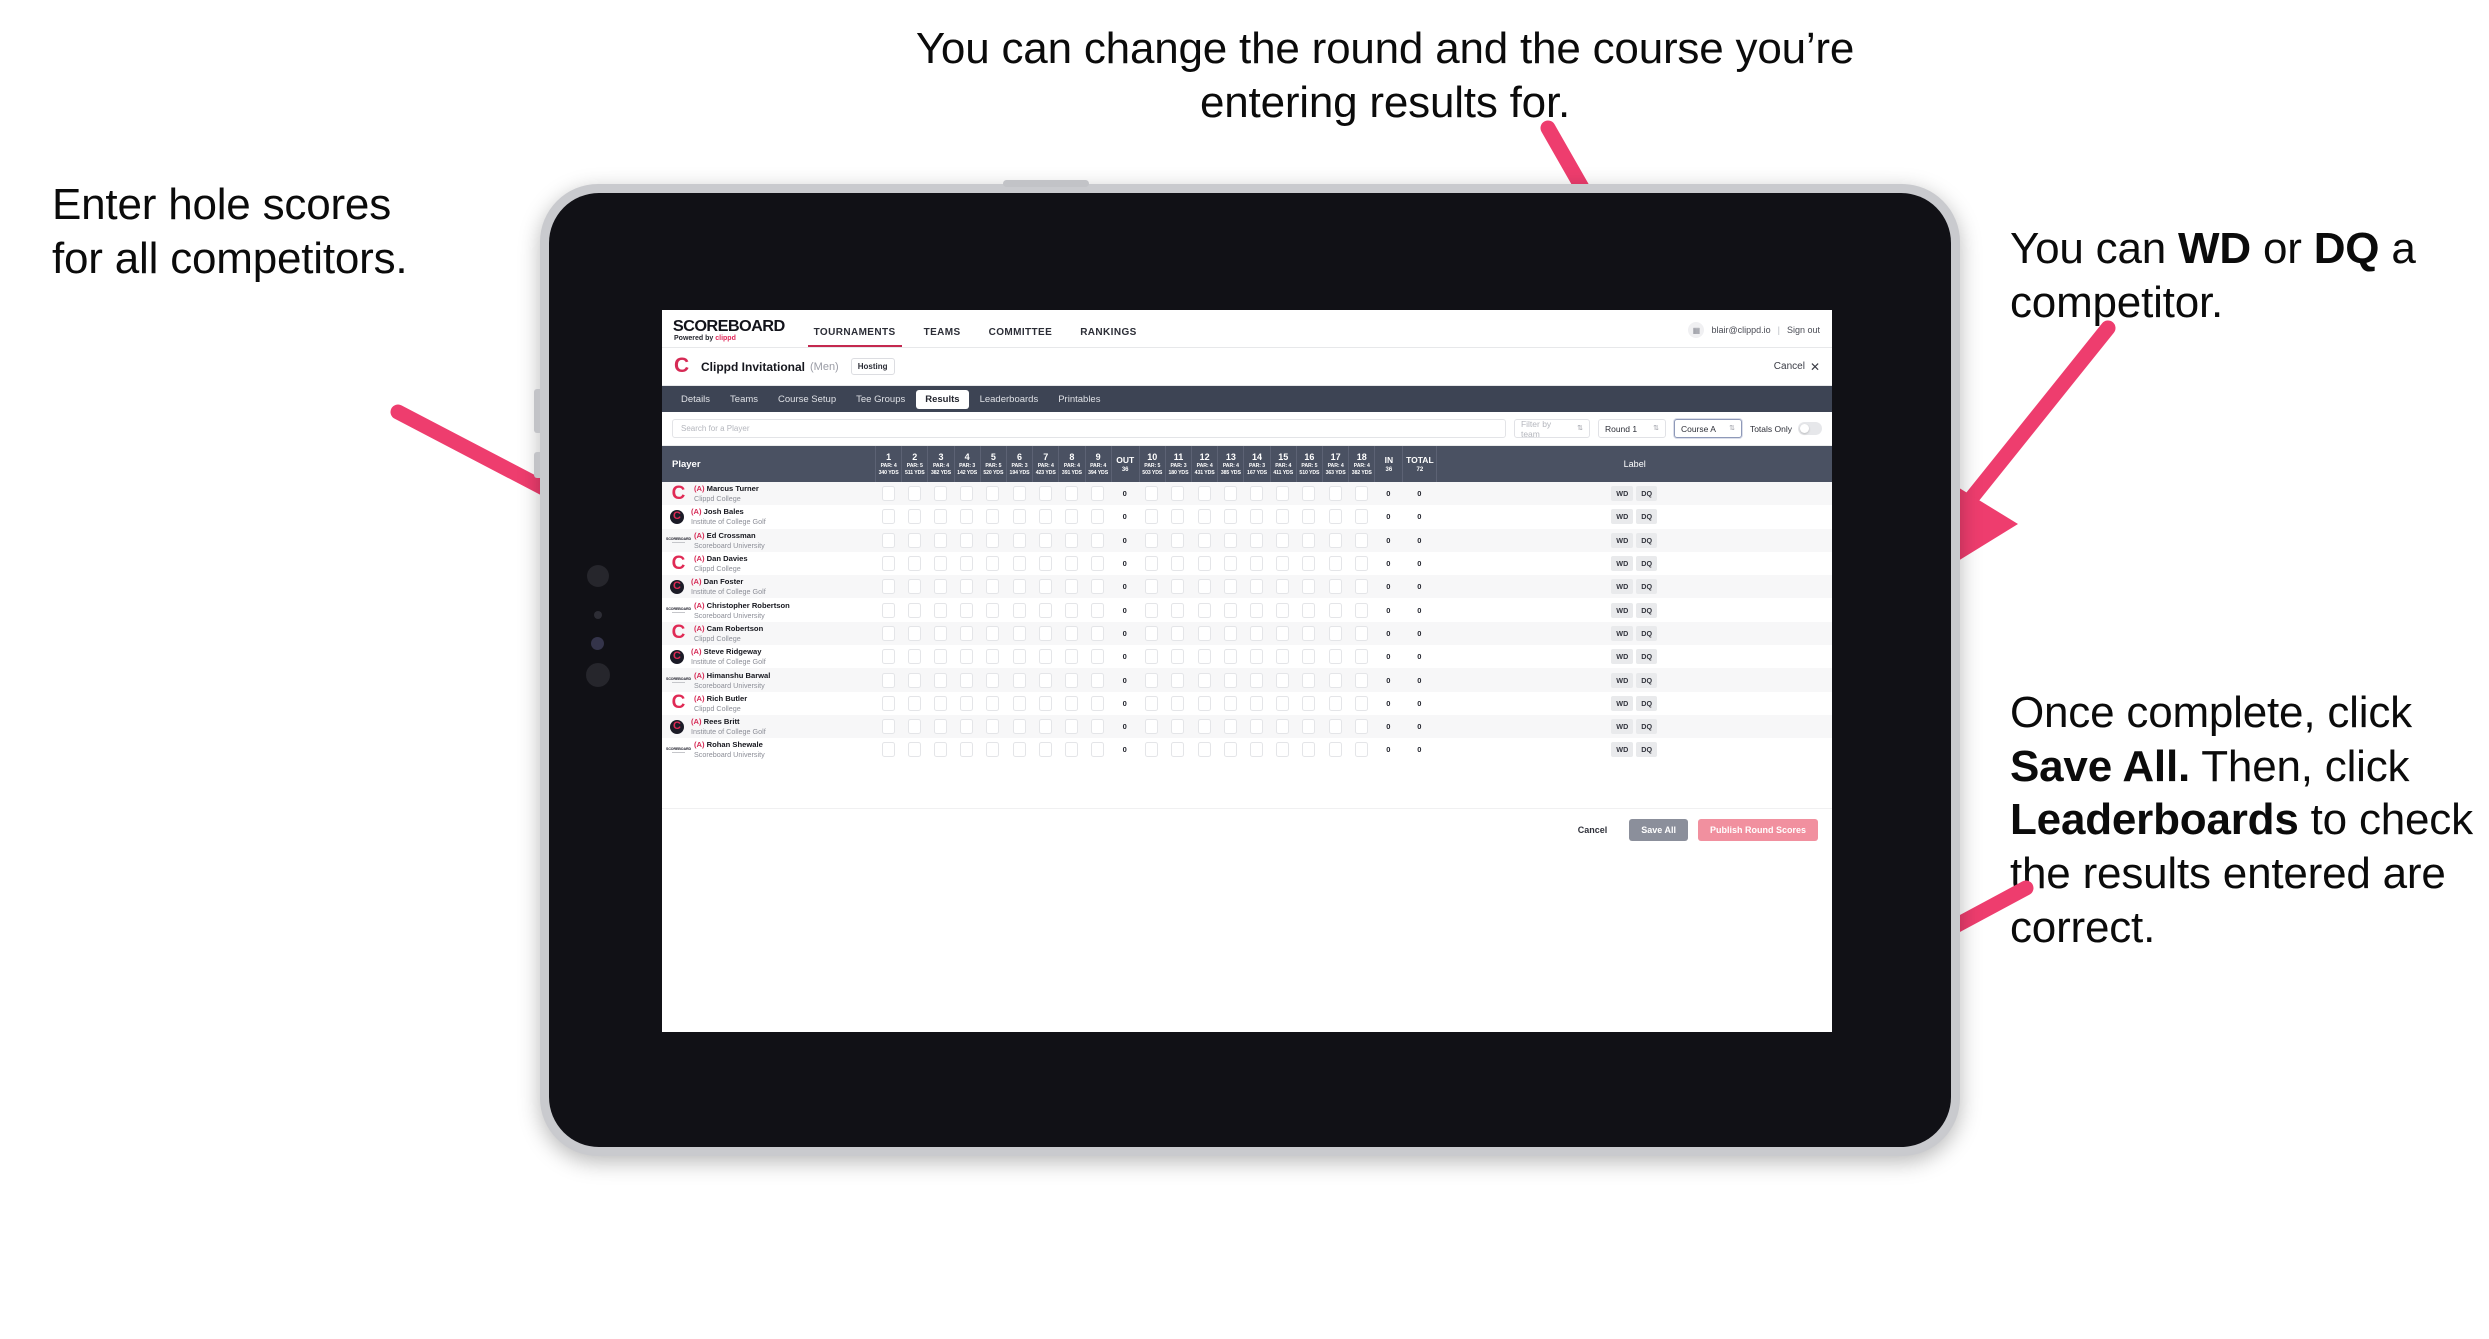  What do you see at coordinates (855, 337) in the screenshot?
I see `topnav-item-tournaments: TOURNAMENTS` at bounding box center [855, 337].